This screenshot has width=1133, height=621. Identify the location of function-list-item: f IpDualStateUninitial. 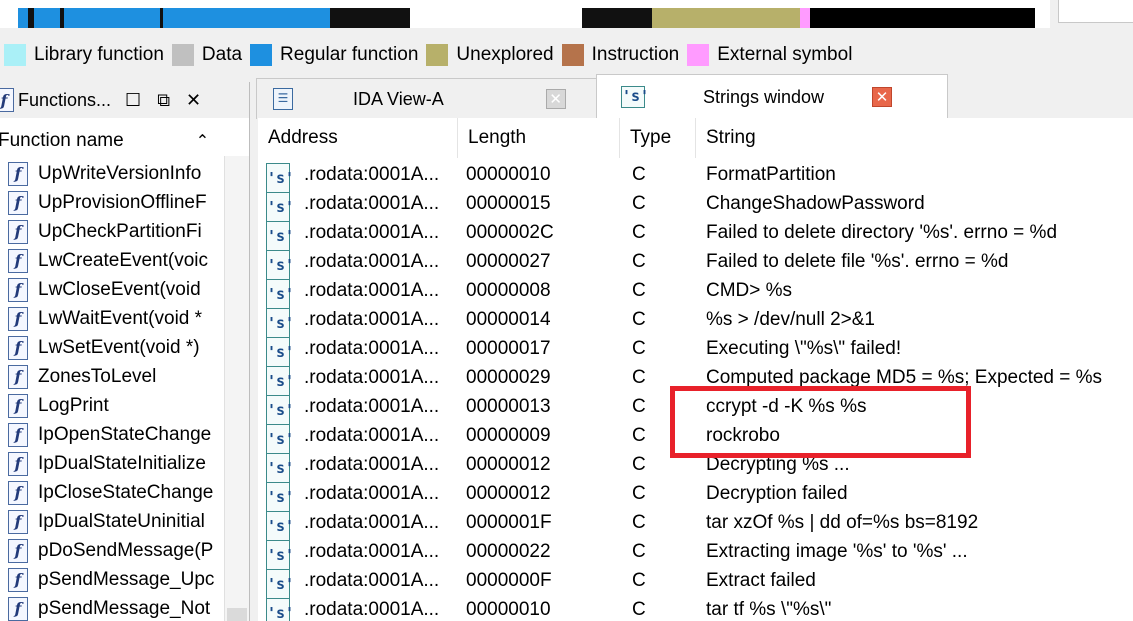
(114, 521).